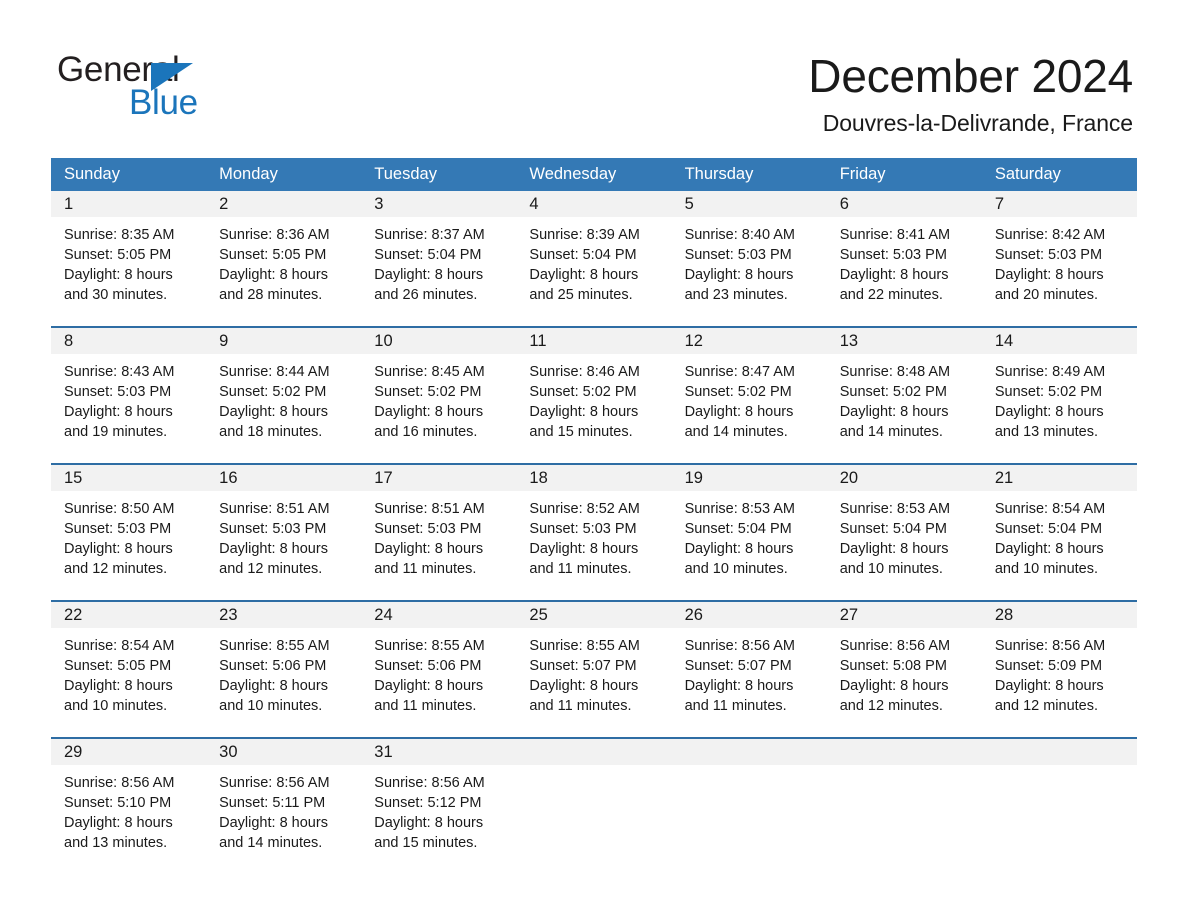 Image resolution: width=1188 pixels, height=918 pixels. Describe the element at coordinates (439, 752) in the screenshot. I see `day-number: 31` at that location.